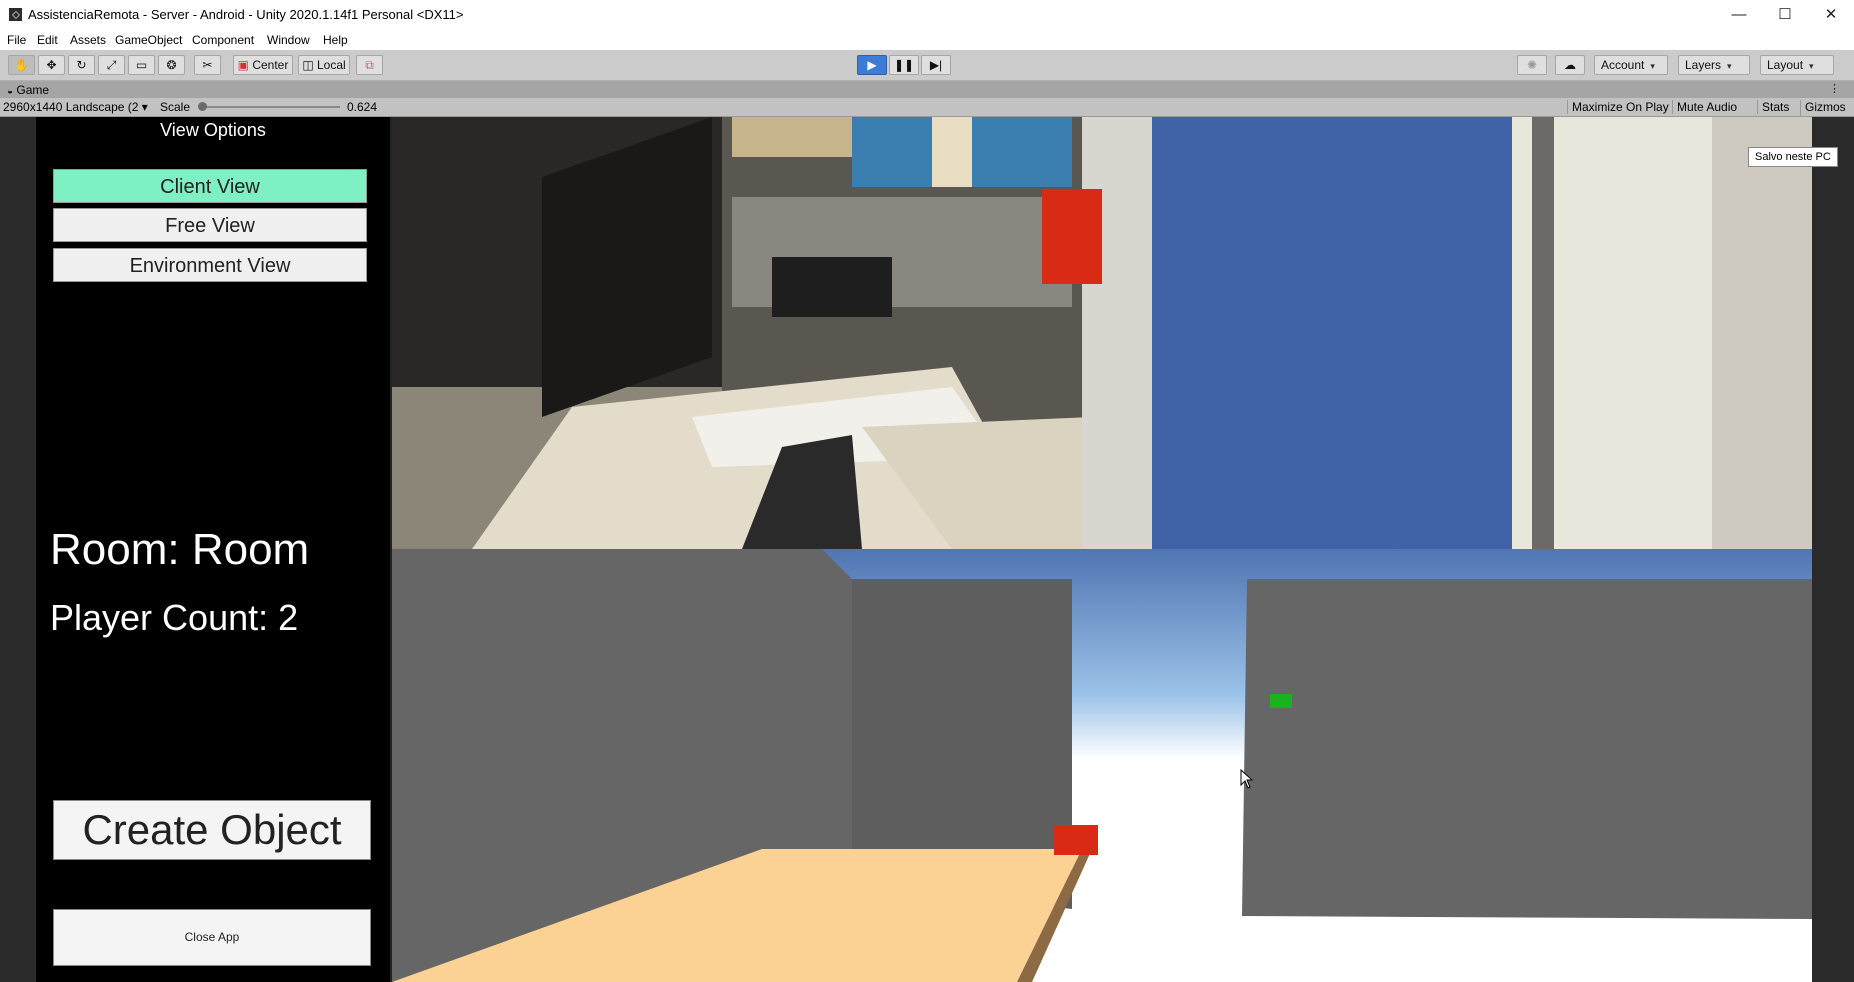 The width and height of the screenshot is (1854, 982). I want to click on snap-icon: ⧉, so click(369, 65).